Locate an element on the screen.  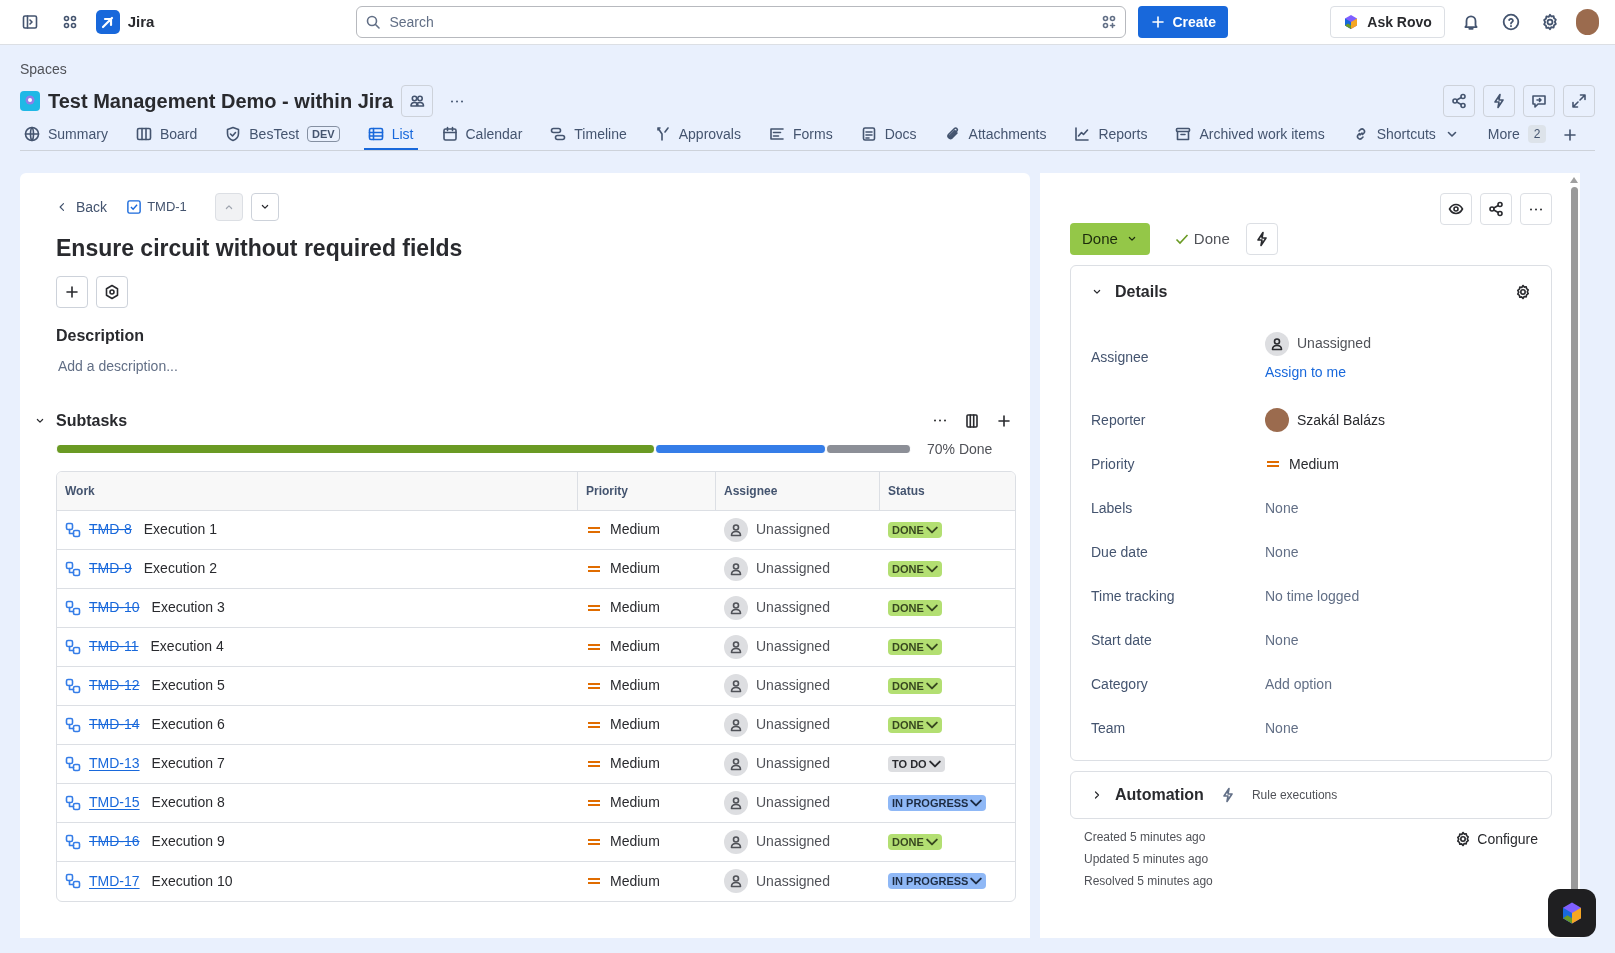
field-label: Reporter is located at coordinates (1119, 420).